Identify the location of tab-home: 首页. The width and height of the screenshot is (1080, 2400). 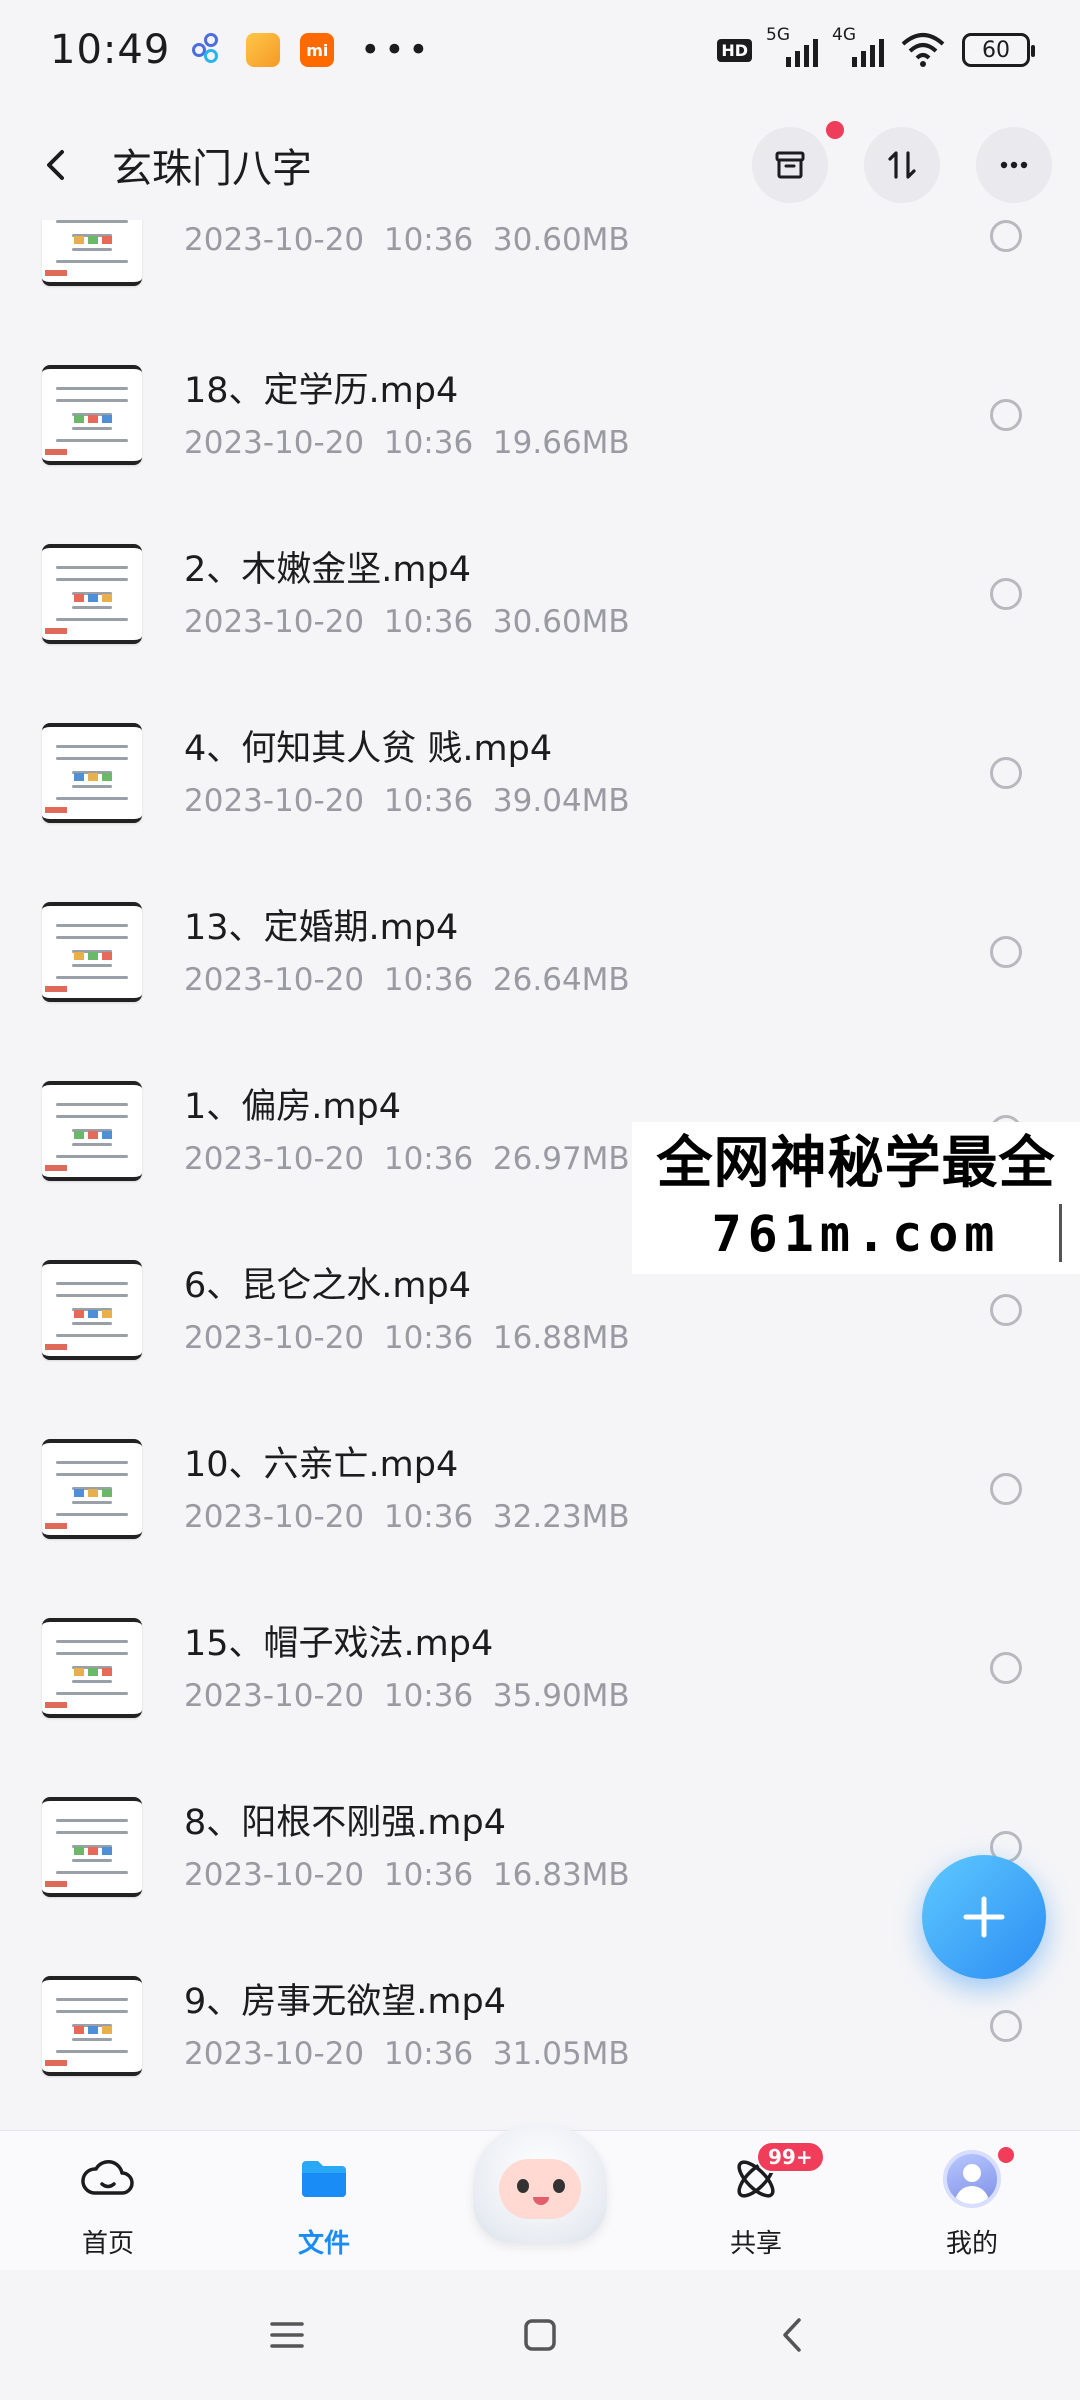
(108, 2200).